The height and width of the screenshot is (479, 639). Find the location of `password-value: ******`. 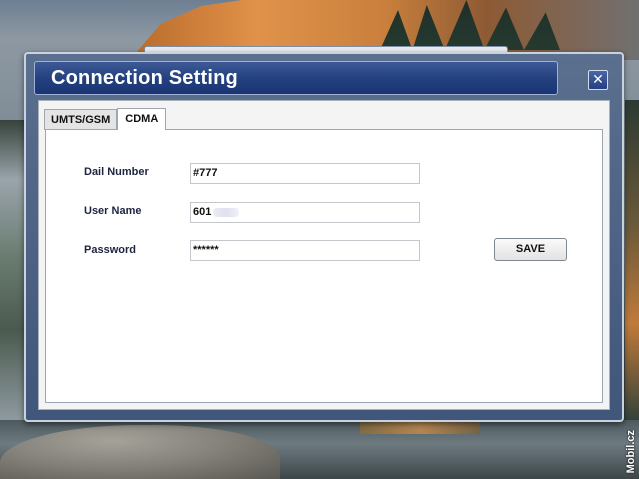

password-value: ****** is located at coordinates (206, 250).